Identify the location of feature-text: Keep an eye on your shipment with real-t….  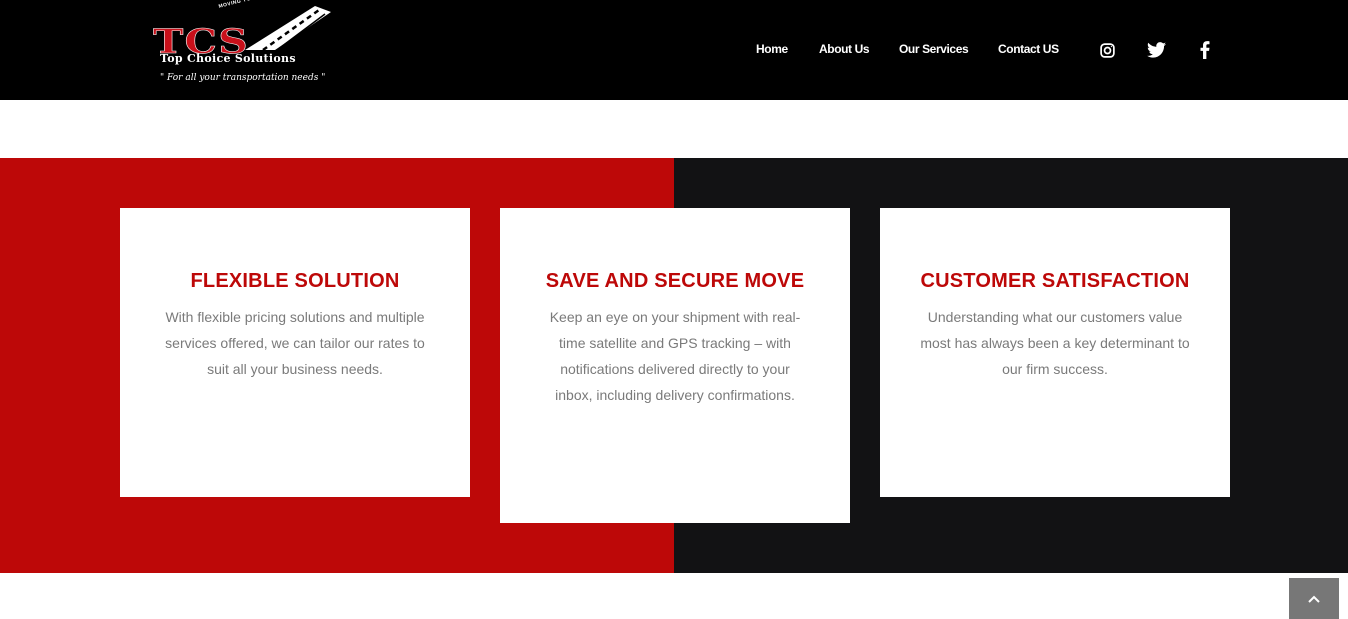
(675, 356).